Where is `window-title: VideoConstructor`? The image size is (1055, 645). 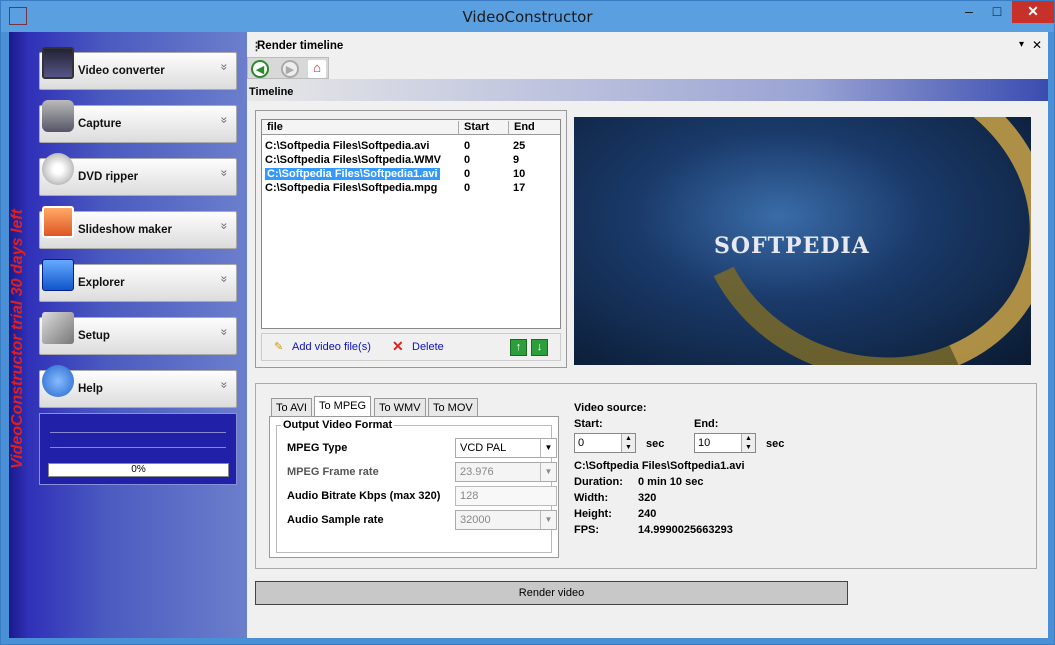 window-title: VideoConstructor is located at coordinates (527, 17).